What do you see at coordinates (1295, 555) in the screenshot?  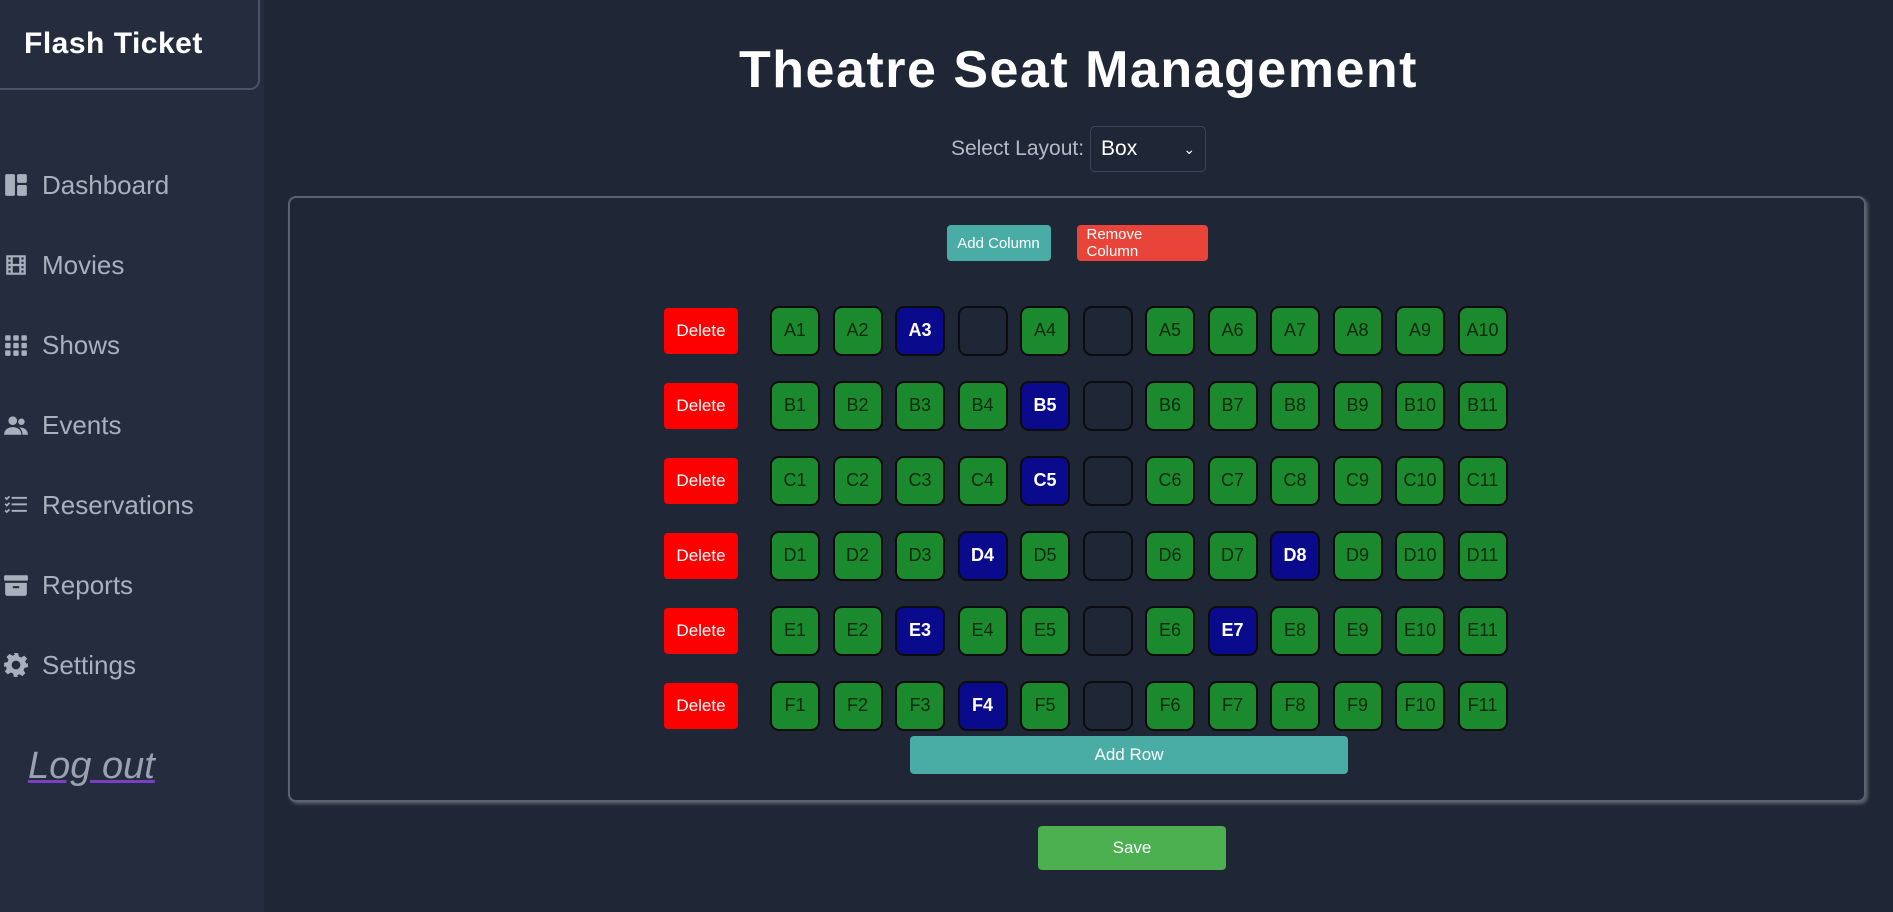 I see `seat: D8` at bounding box center [1295, 555].